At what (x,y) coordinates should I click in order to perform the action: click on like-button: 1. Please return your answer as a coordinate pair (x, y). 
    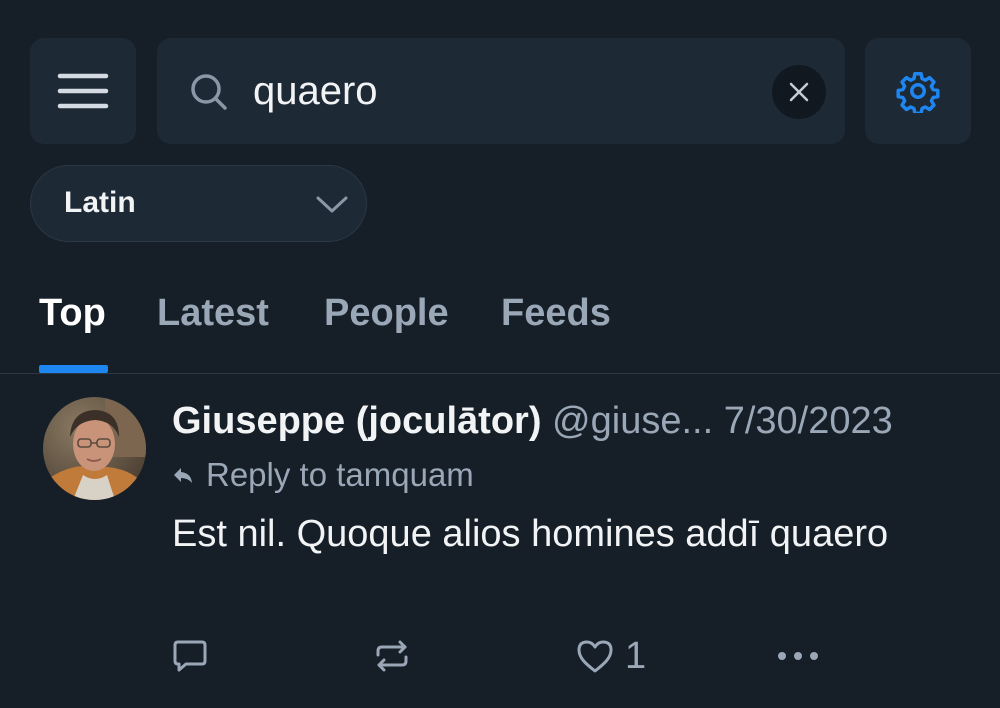
    Looking at the image, I should click on (611, 655).